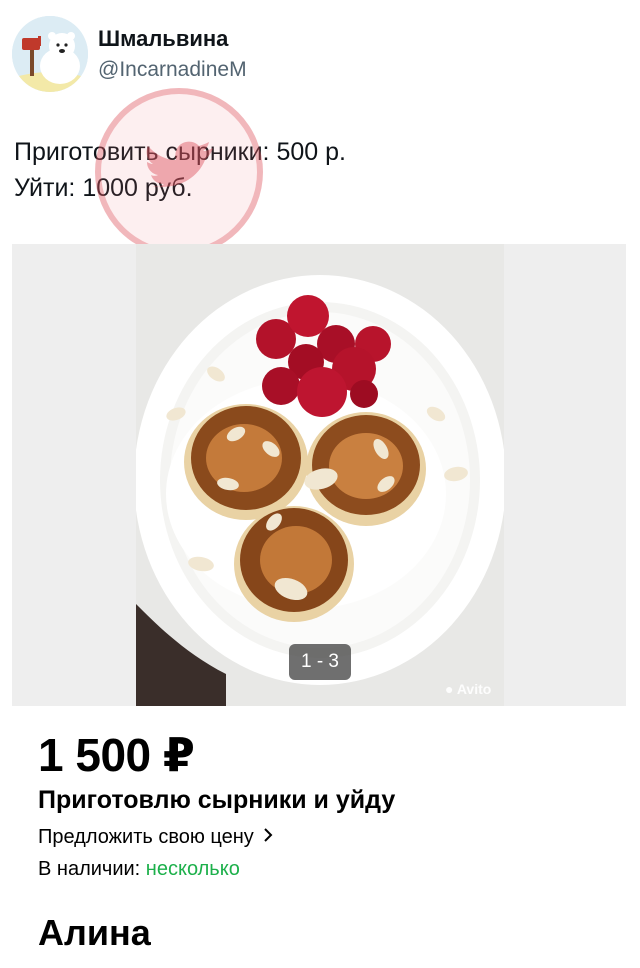 The height and width of the screenshot is (968, 640). What do you see at coordinates (94, 933) in the screenshot?
I see `seller-name: Алина` at bounding box center [94, 933].